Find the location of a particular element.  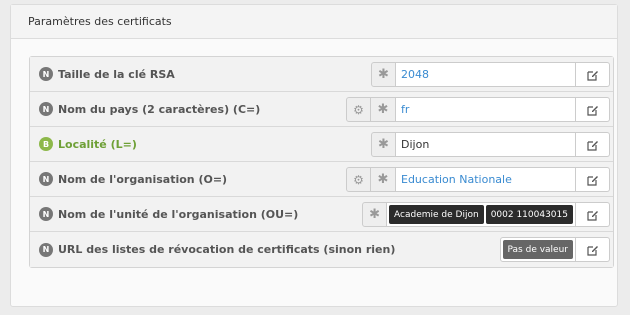

value-field: fr is located at coordinates (486, 109).